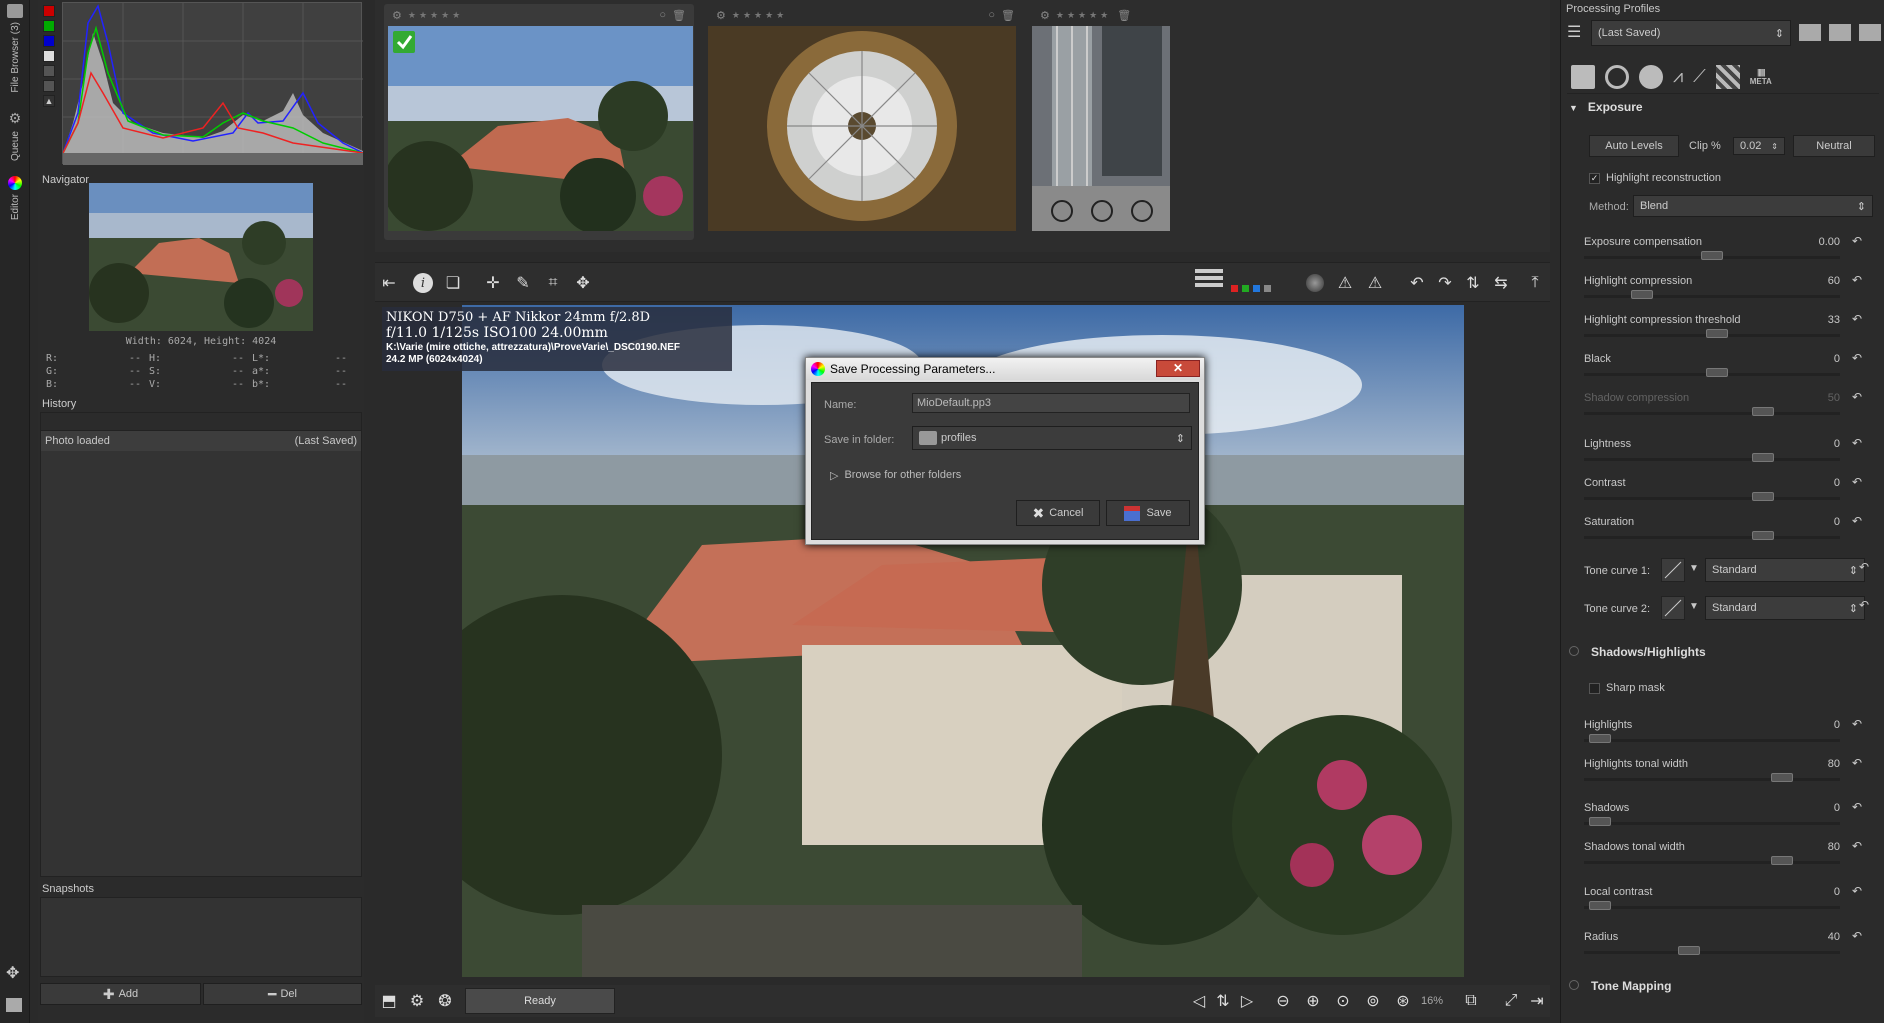 The image size is (1884, 1023). I want to click on close-button: ✕, so click(1178, 368).